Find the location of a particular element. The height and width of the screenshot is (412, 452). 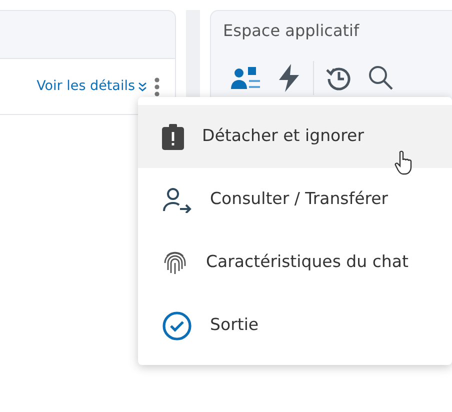

menu-item: Caractéristiques du chat is located at coordinates (295, 262).